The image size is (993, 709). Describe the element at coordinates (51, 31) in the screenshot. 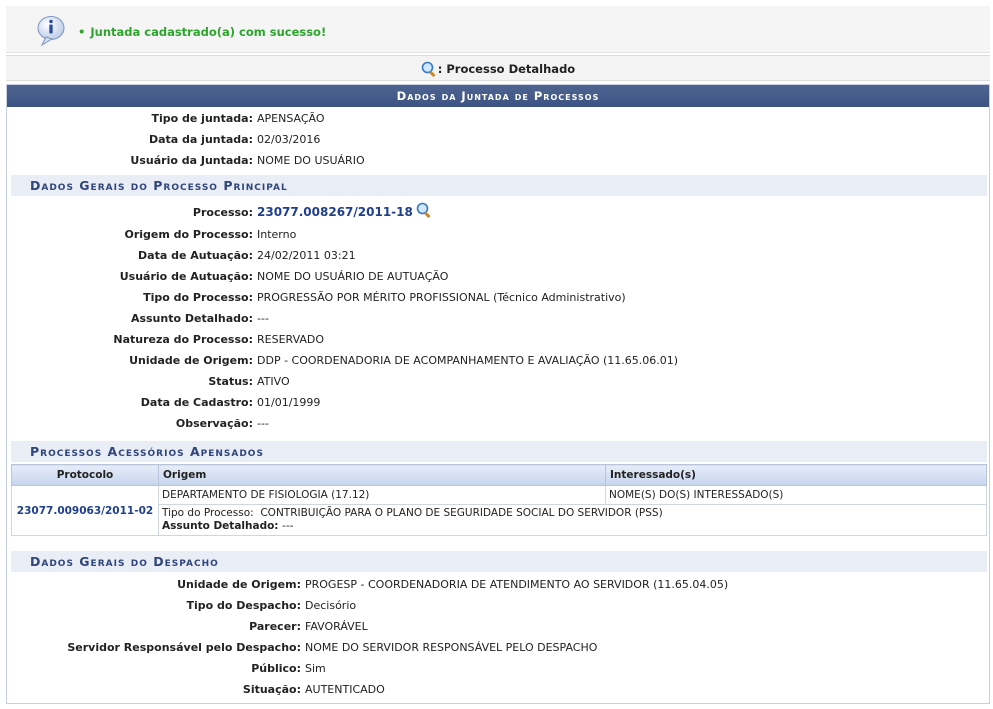

I see `info-icon` at that location.